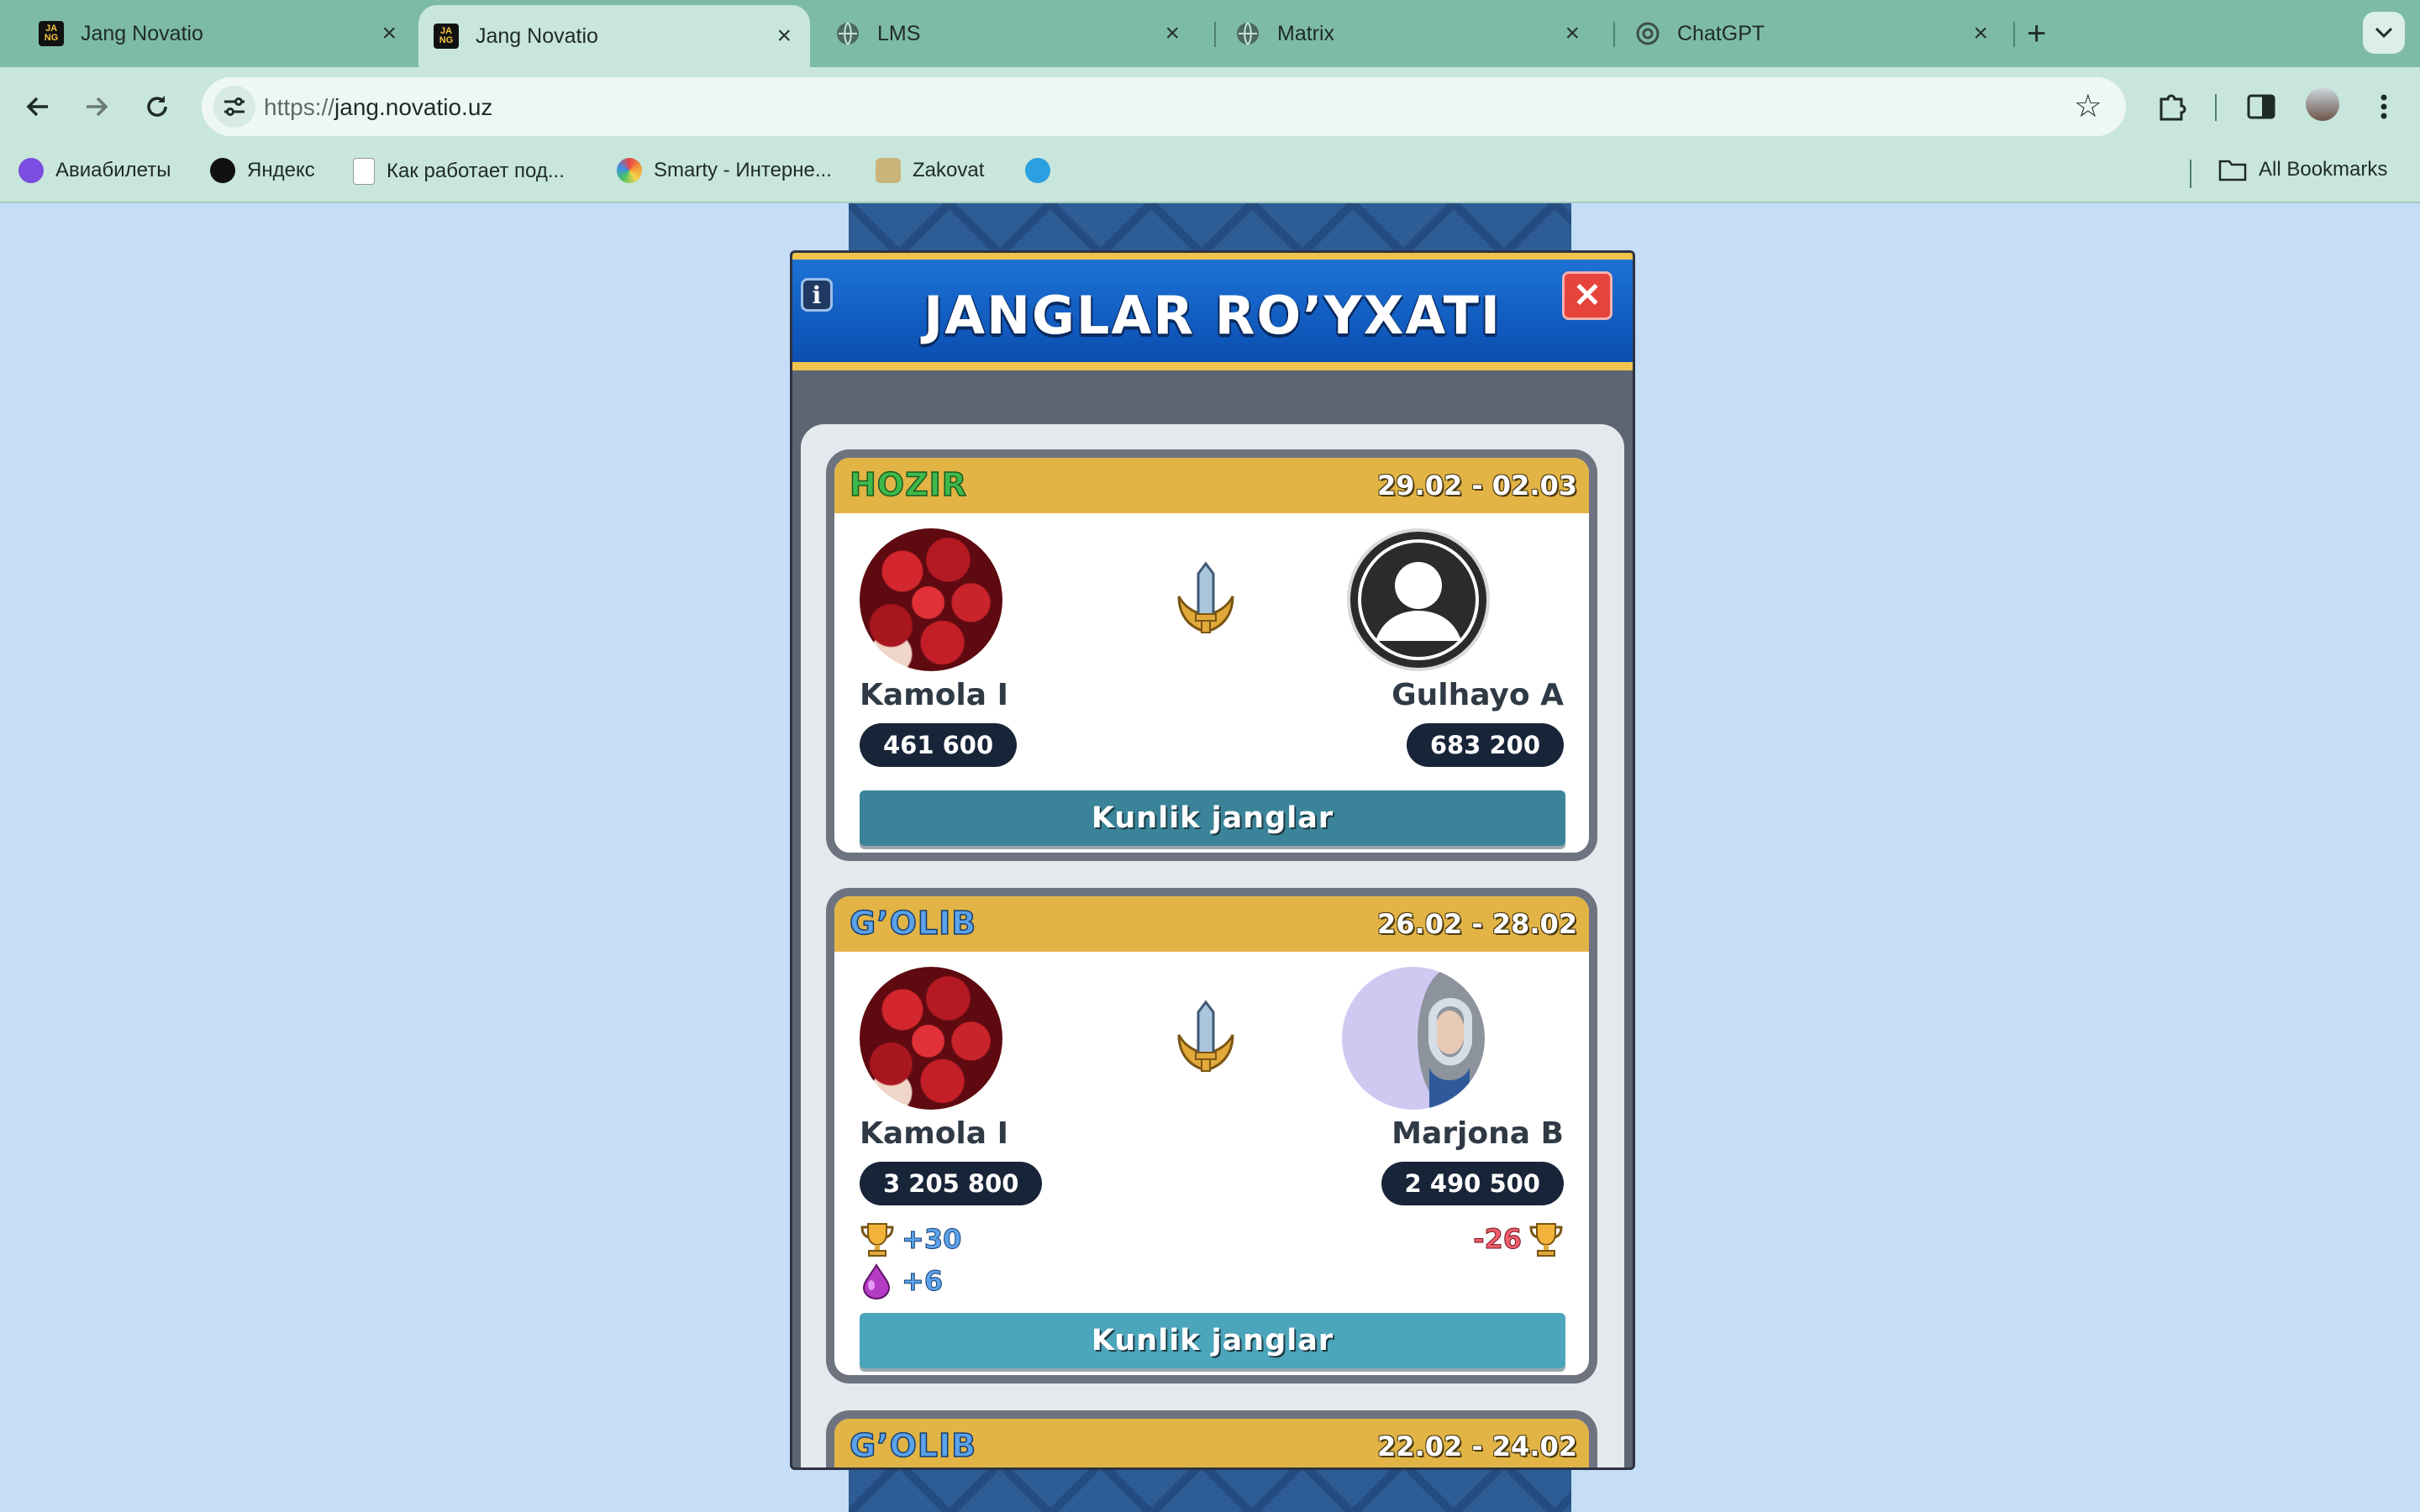 This screenshot has width=2420, height=1512. What do you see at coordinates (1211, 924) in the screenshot?
I see `battle-card-header: G’OLIB 26.02 - 28.02` at bounding box center [1211, 924].